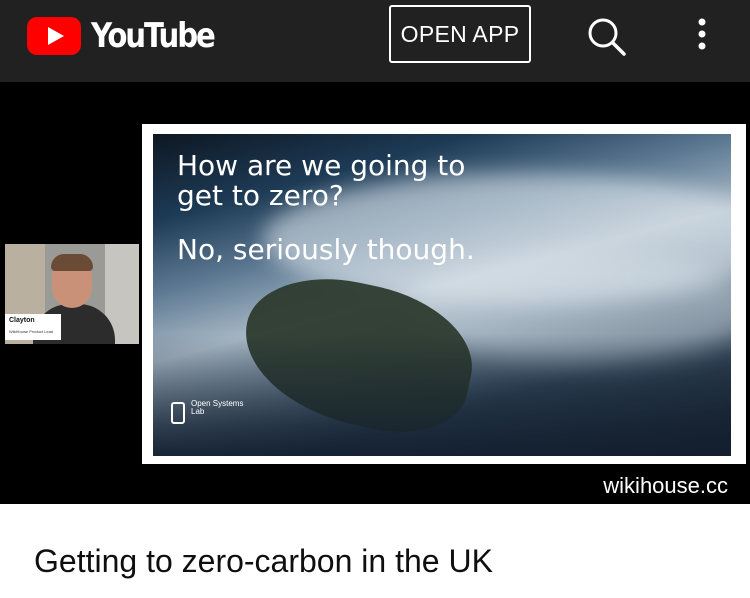 The width and height of the screenshot is (750, 598). What do you see at coordinates (263, 561) in the screenshot?
I see `video-title: Getting to zero-carbon in the UK` at bounding box center [263, 561].